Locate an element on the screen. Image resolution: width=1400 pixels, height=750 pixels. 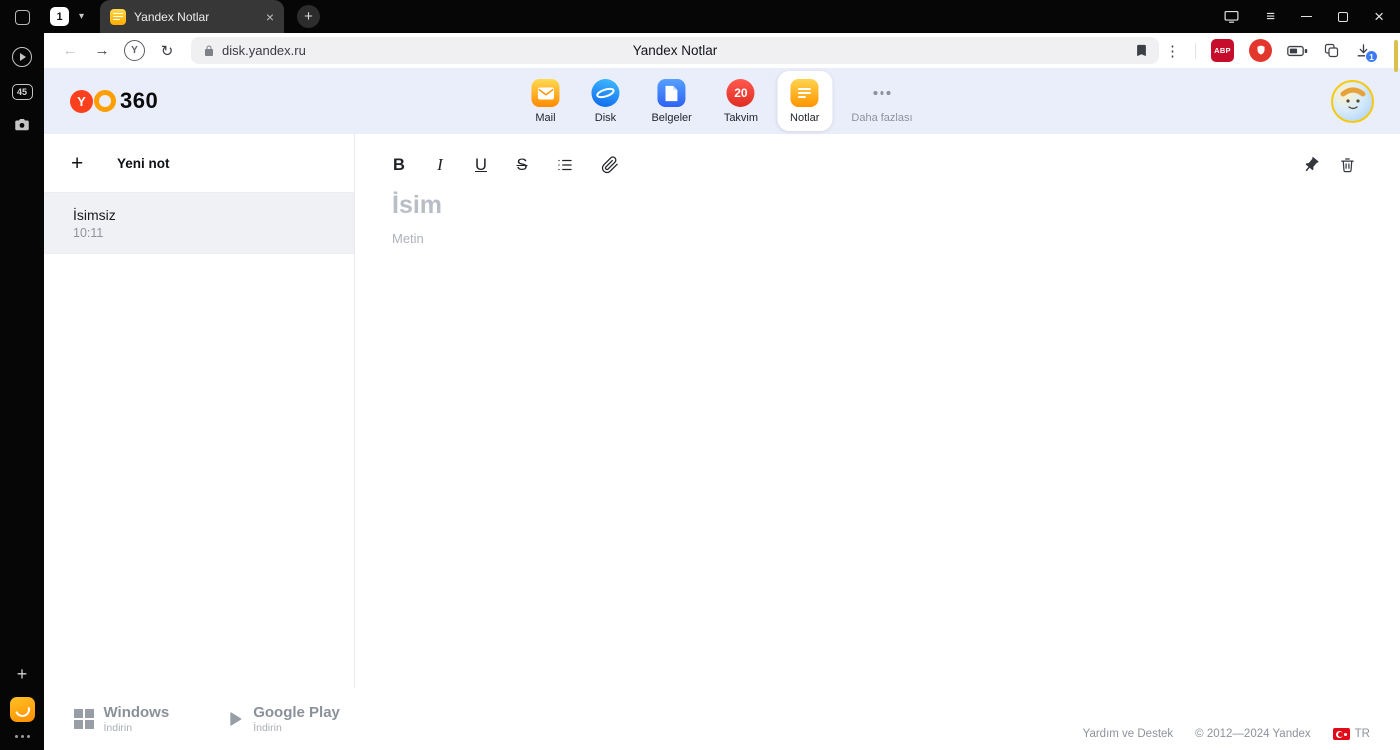
titlebar-controls: ≡ × is located at coordinates (1303, 16).